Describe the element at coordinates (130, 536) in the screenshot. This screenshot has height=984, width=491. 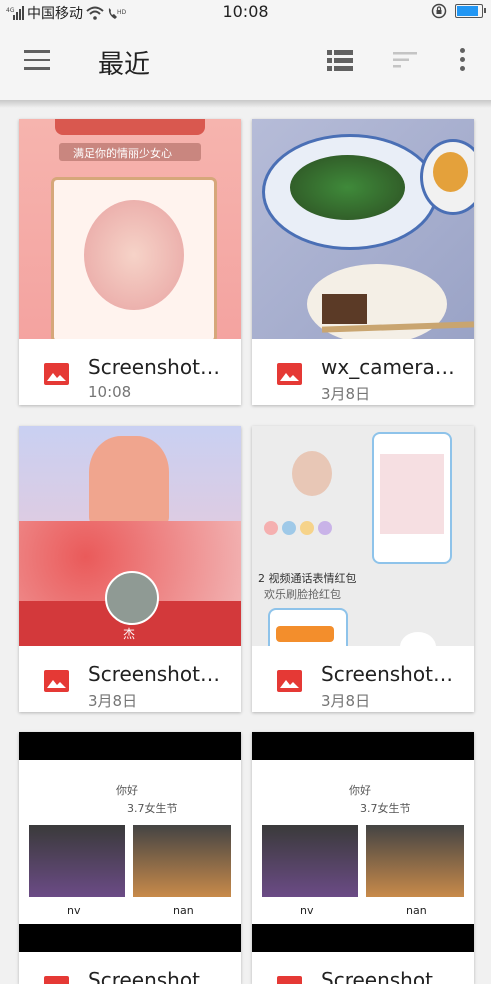
I see `file-thumbnail: 杰` at that location.